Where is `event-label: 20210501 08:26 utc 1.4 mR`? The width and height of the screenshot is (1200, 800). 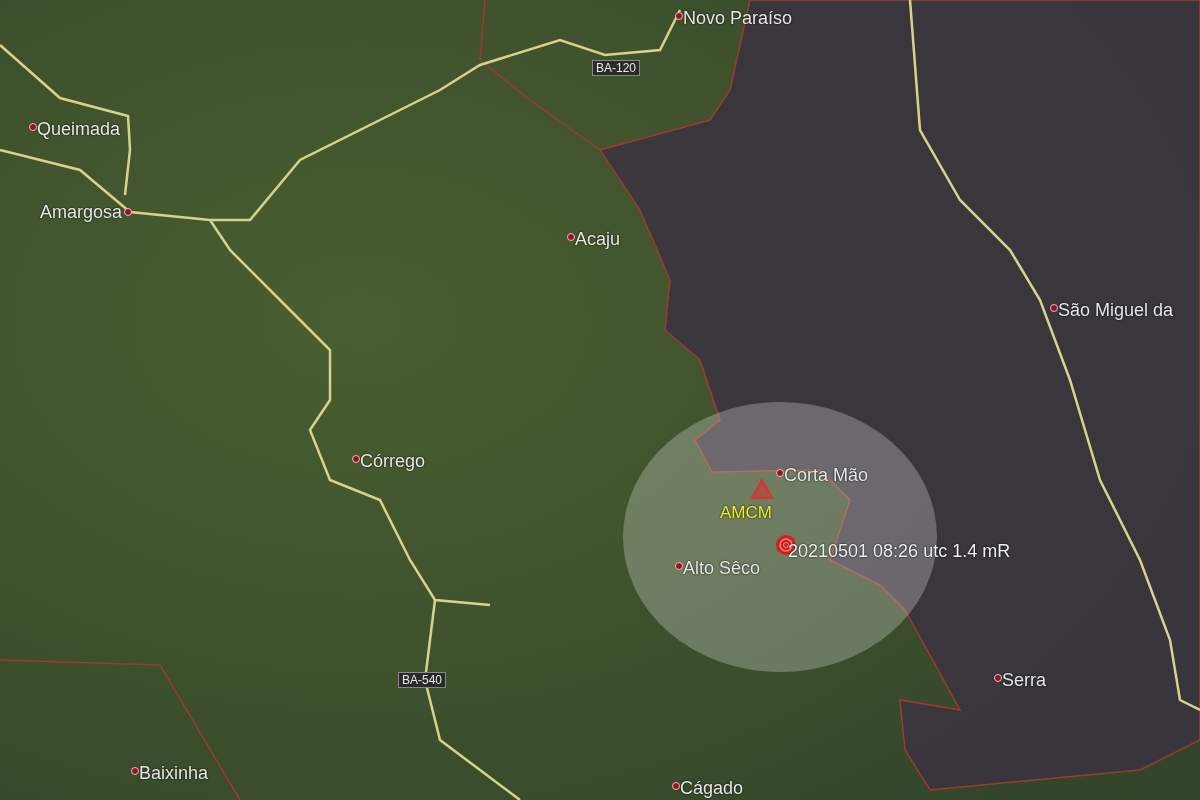
event-label: 20210501 08:26 utc 1.4 mR is located at coordinates (899, 551).